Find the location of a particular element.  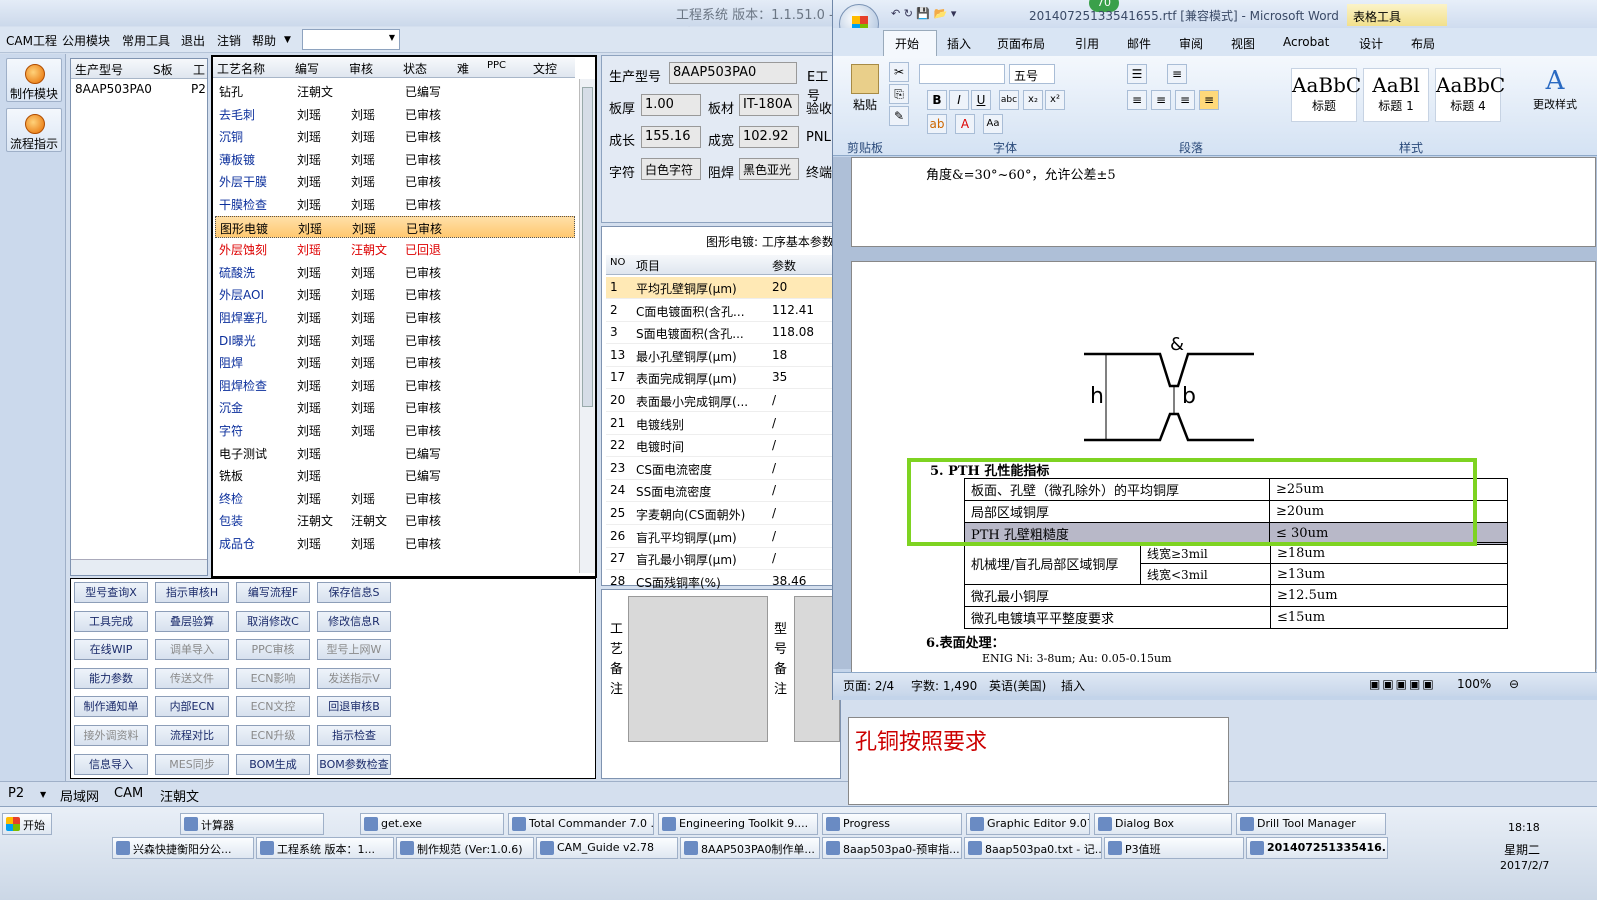

action-button-1-2: 取消修改C is located at coordinates (273, 621).